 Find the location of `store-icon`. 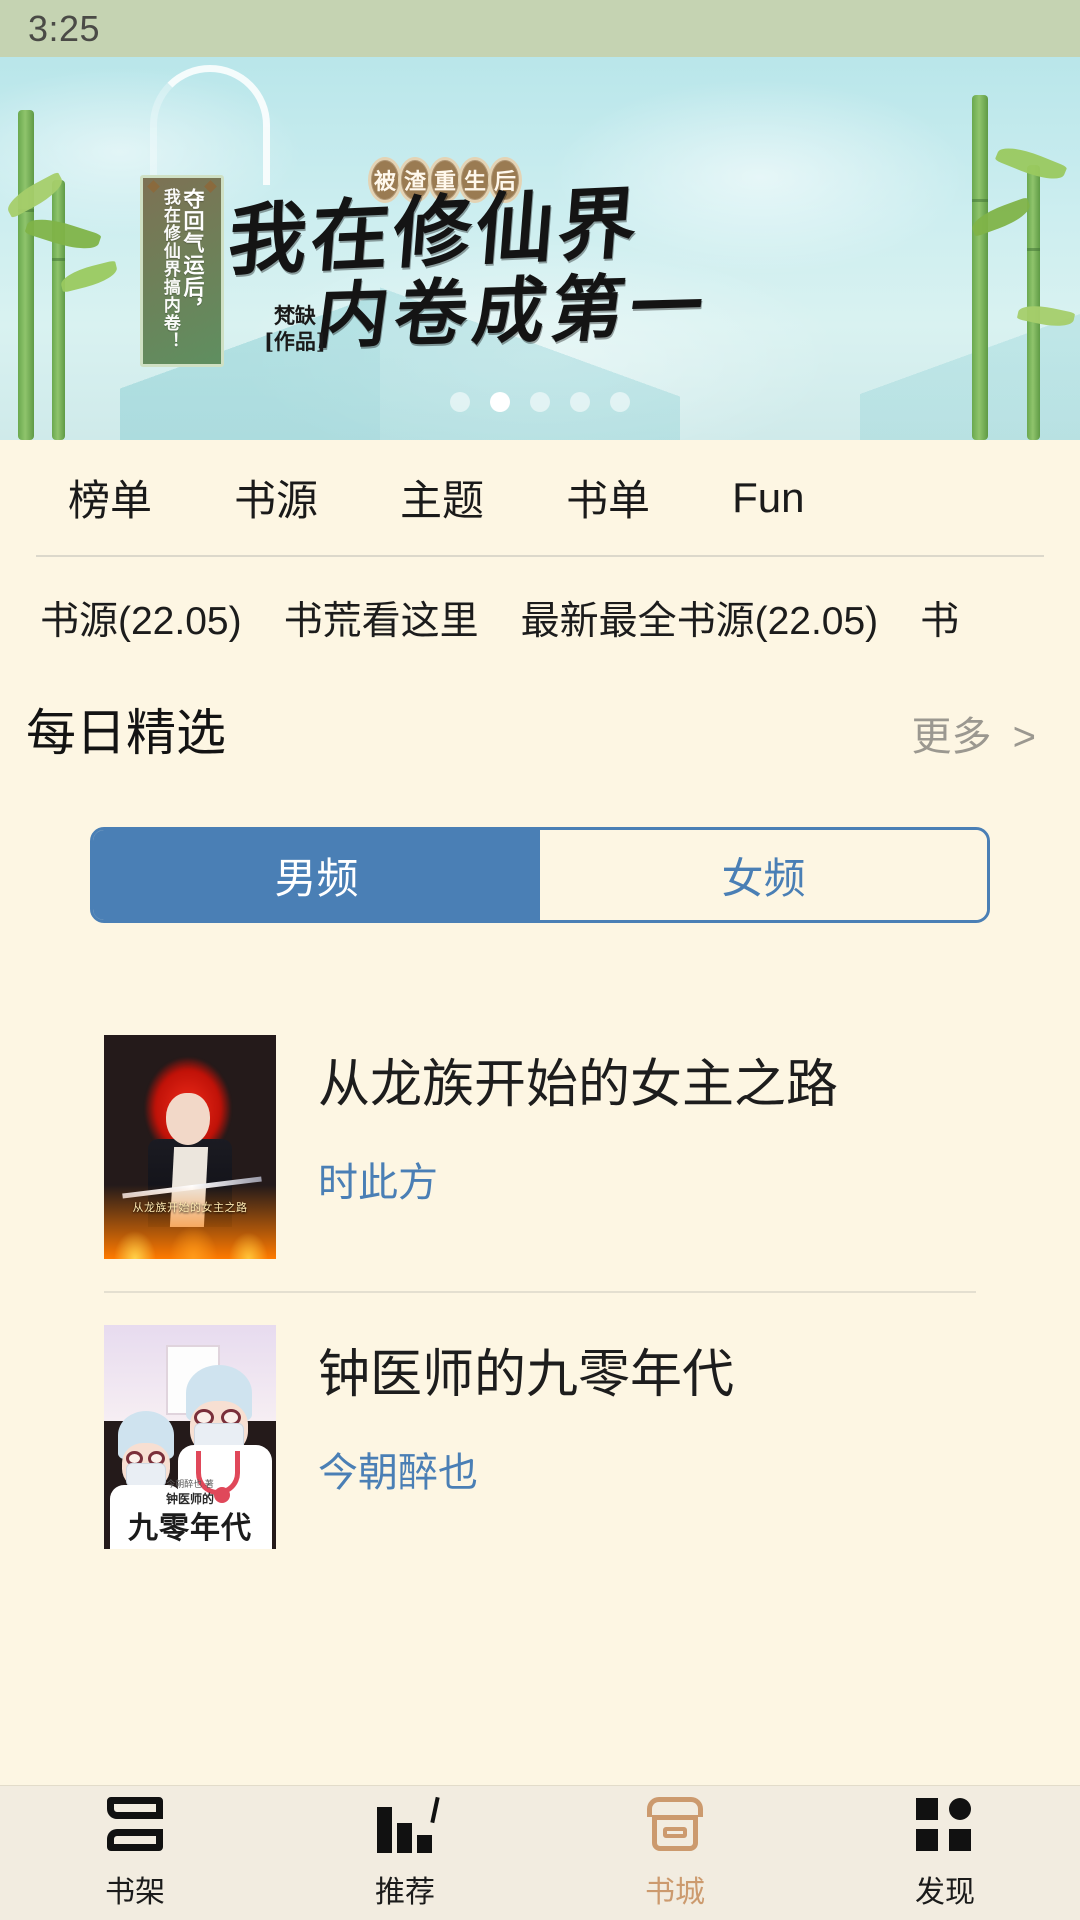

store-icon is located at coordinates (675, 1826).